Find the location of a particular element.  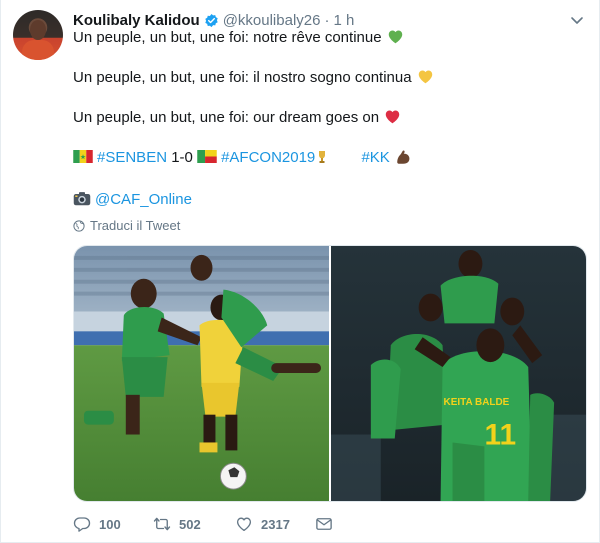

tweet-line-4: #SENBEN 1-0 #AFCON2019 #KK is located at coordinates (243, 158).